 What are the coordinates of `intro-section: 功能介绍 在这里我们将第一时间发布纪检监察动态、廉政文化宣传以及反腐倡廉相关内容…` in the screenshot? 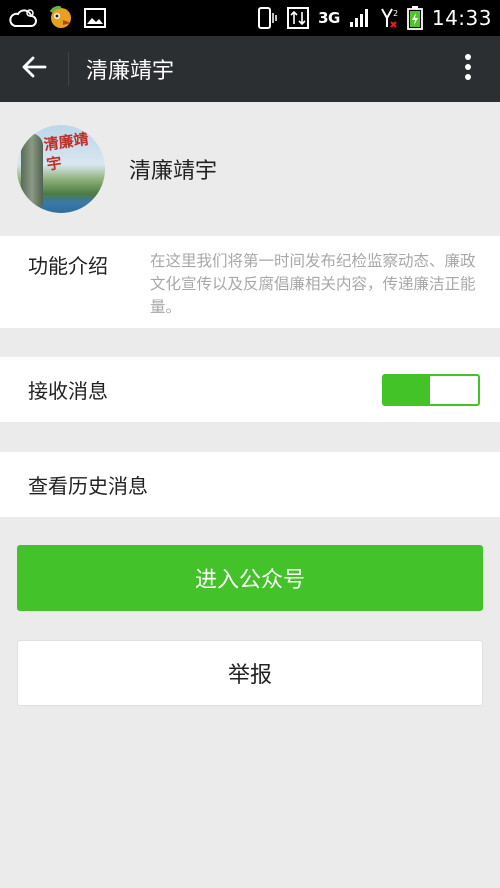 It's located at (250, 282).